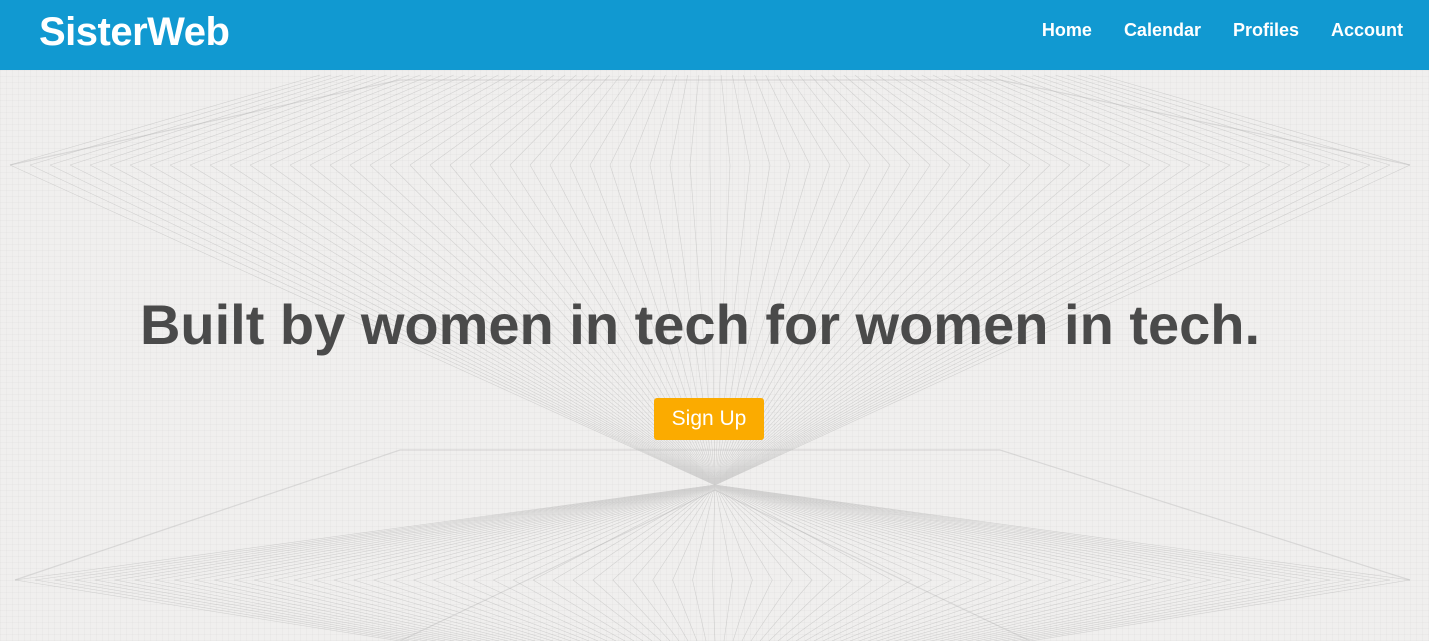 The width and height of the screenshot is (1429, 641). What do you see at coordinates (714, 35) in the screenshot?
I see `navbar: SisterWeb Home Calendar Profiles Account` at bounding box center [714, 35].